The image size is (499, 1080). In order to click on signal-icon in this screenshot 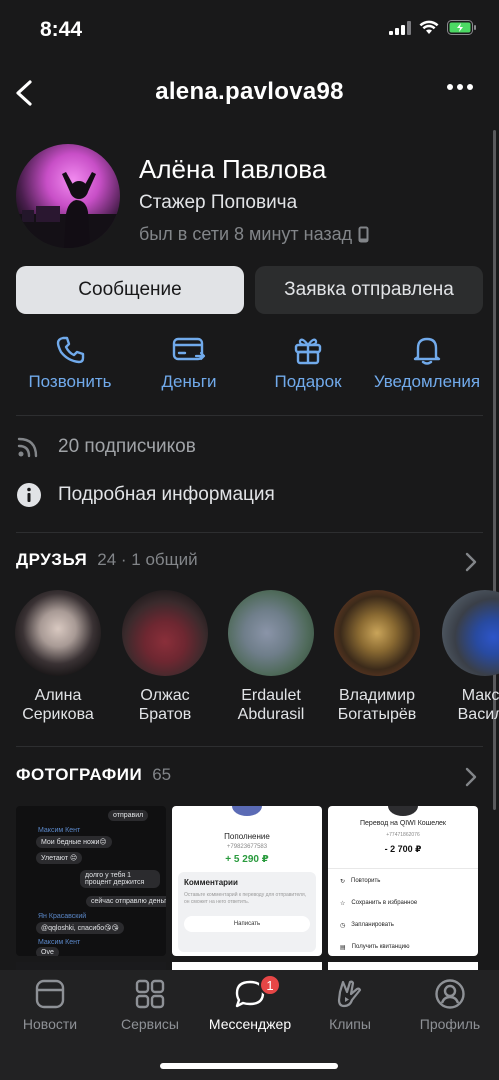, I will do `click(400, 27)`.